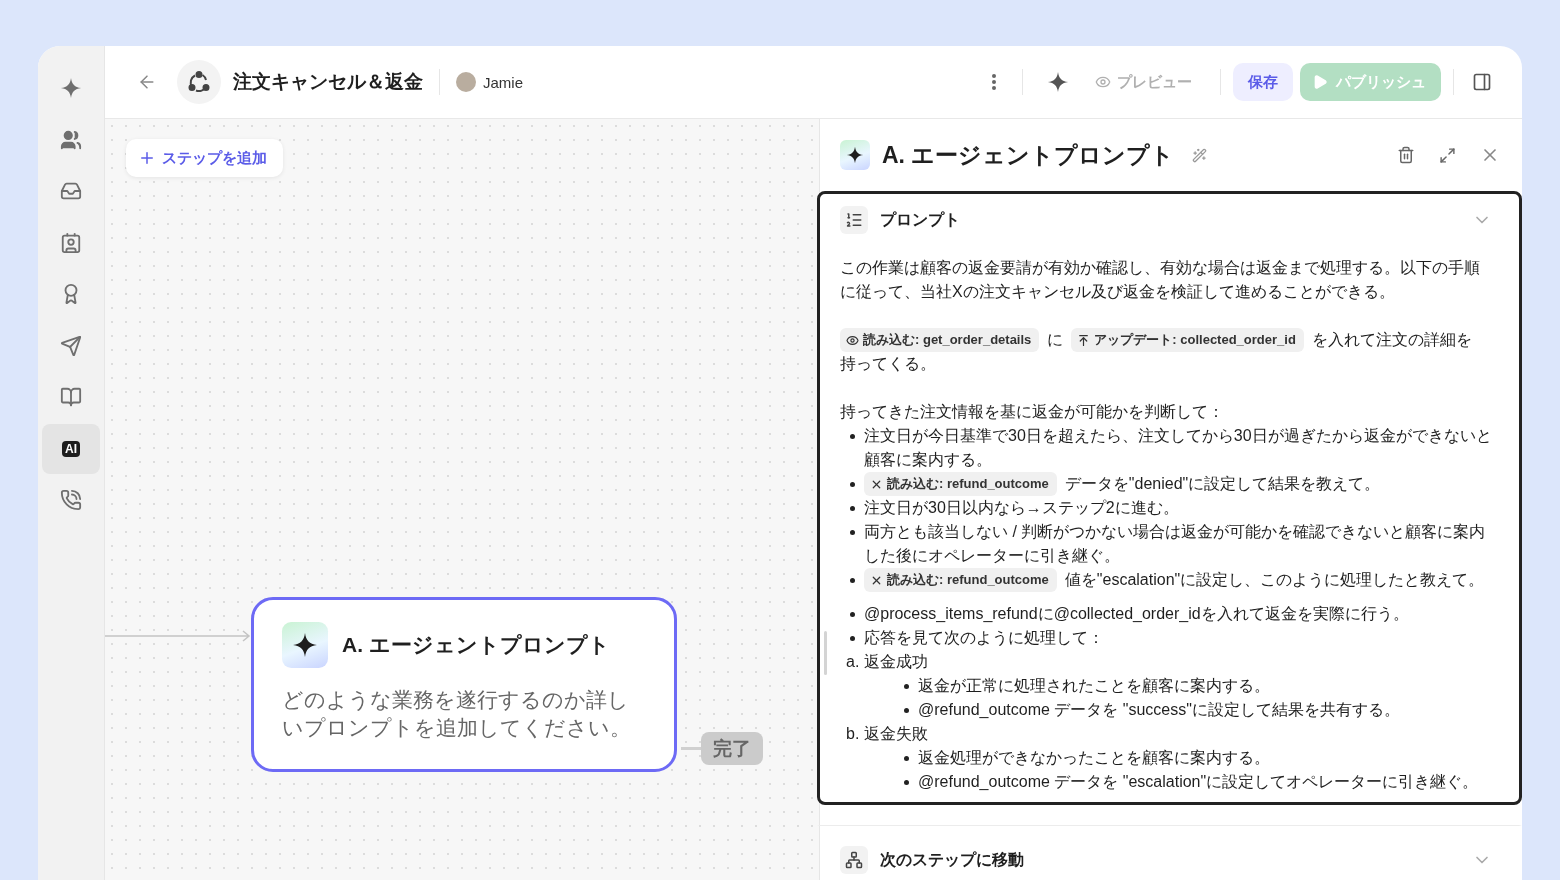 This screenshot has height=880, width=1560. I want to click on ai-badge: AI, so click(71, 448).